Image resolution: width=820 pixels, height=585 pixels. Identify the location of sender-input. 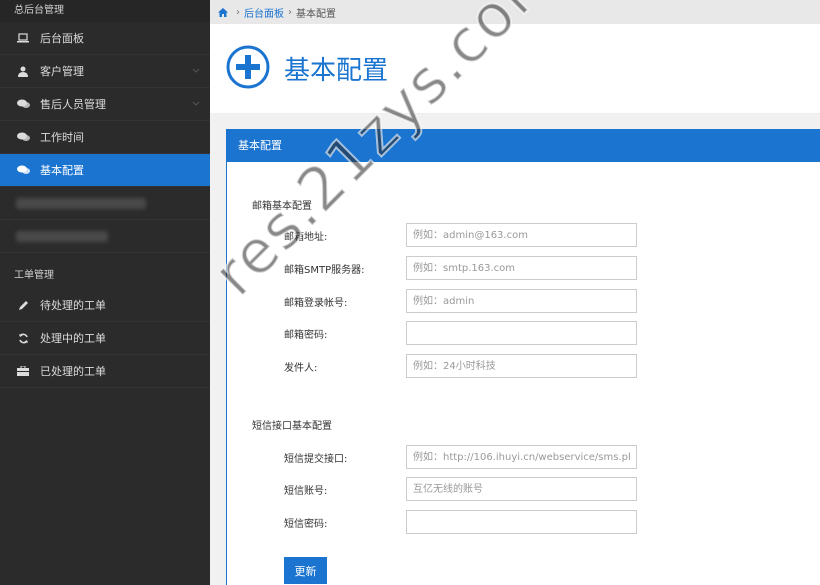
(521, 366).